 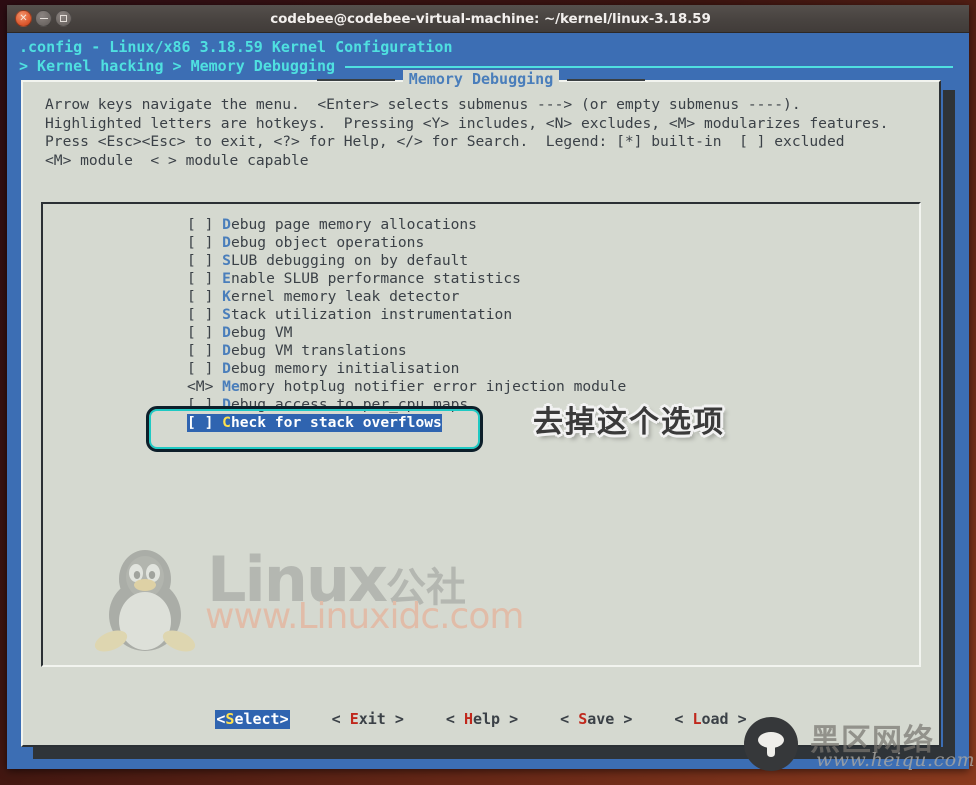 What do you see at coordinates (226, 278) in the screenshot?
I see `menu-item-hotkey: E` at bounding box center [226, 278].